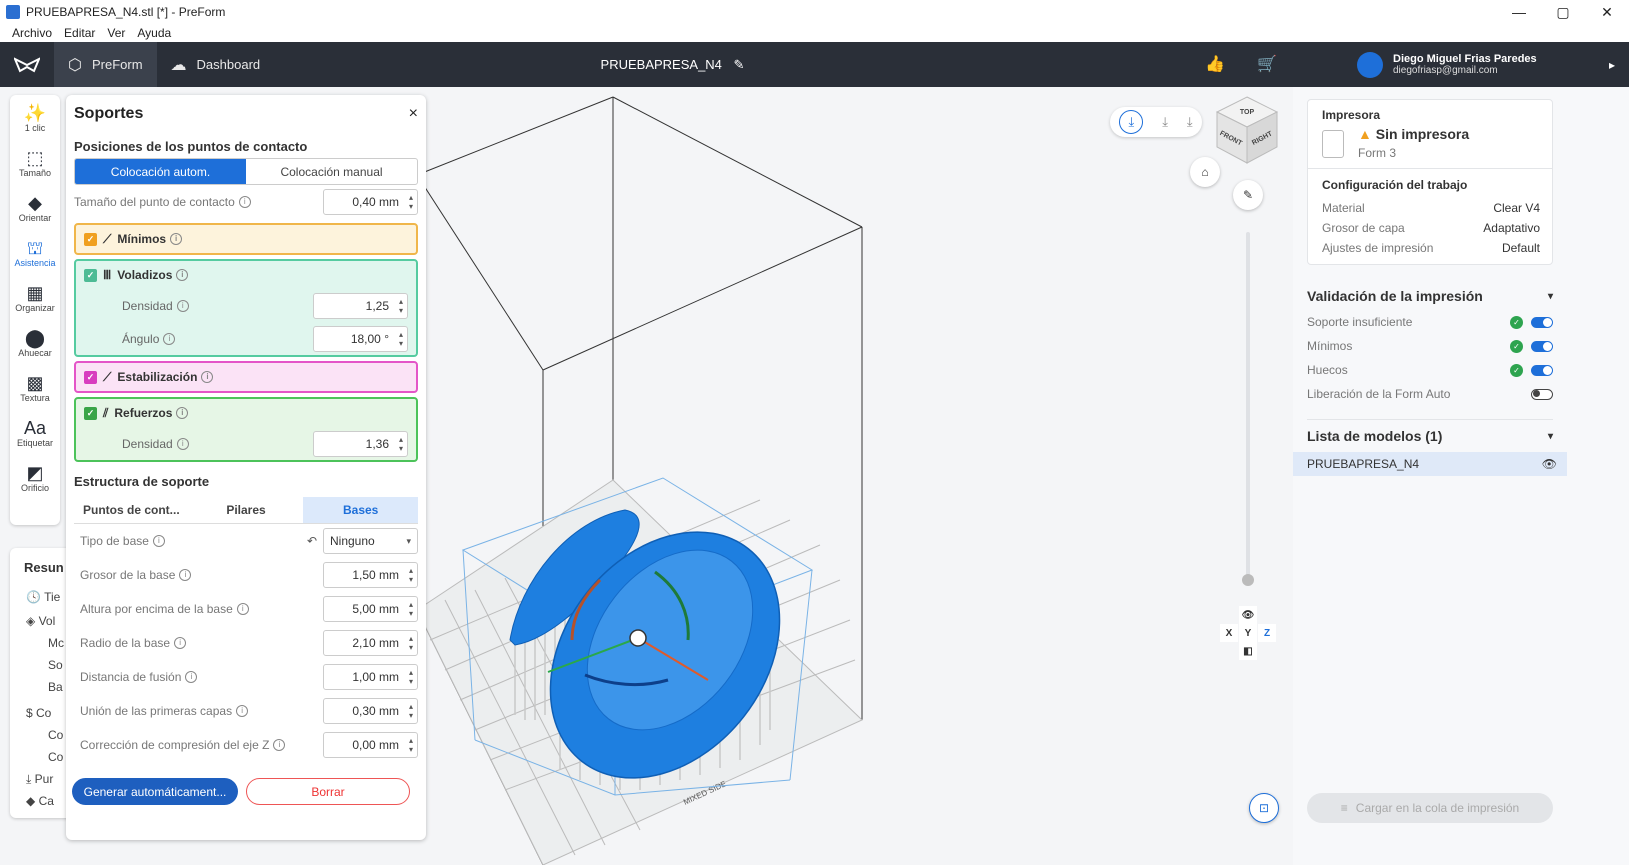  What do you see at coordinates (1607, 12) in the screenshot?
I see `close-button: ✕` at bounding box center [1607, 12].